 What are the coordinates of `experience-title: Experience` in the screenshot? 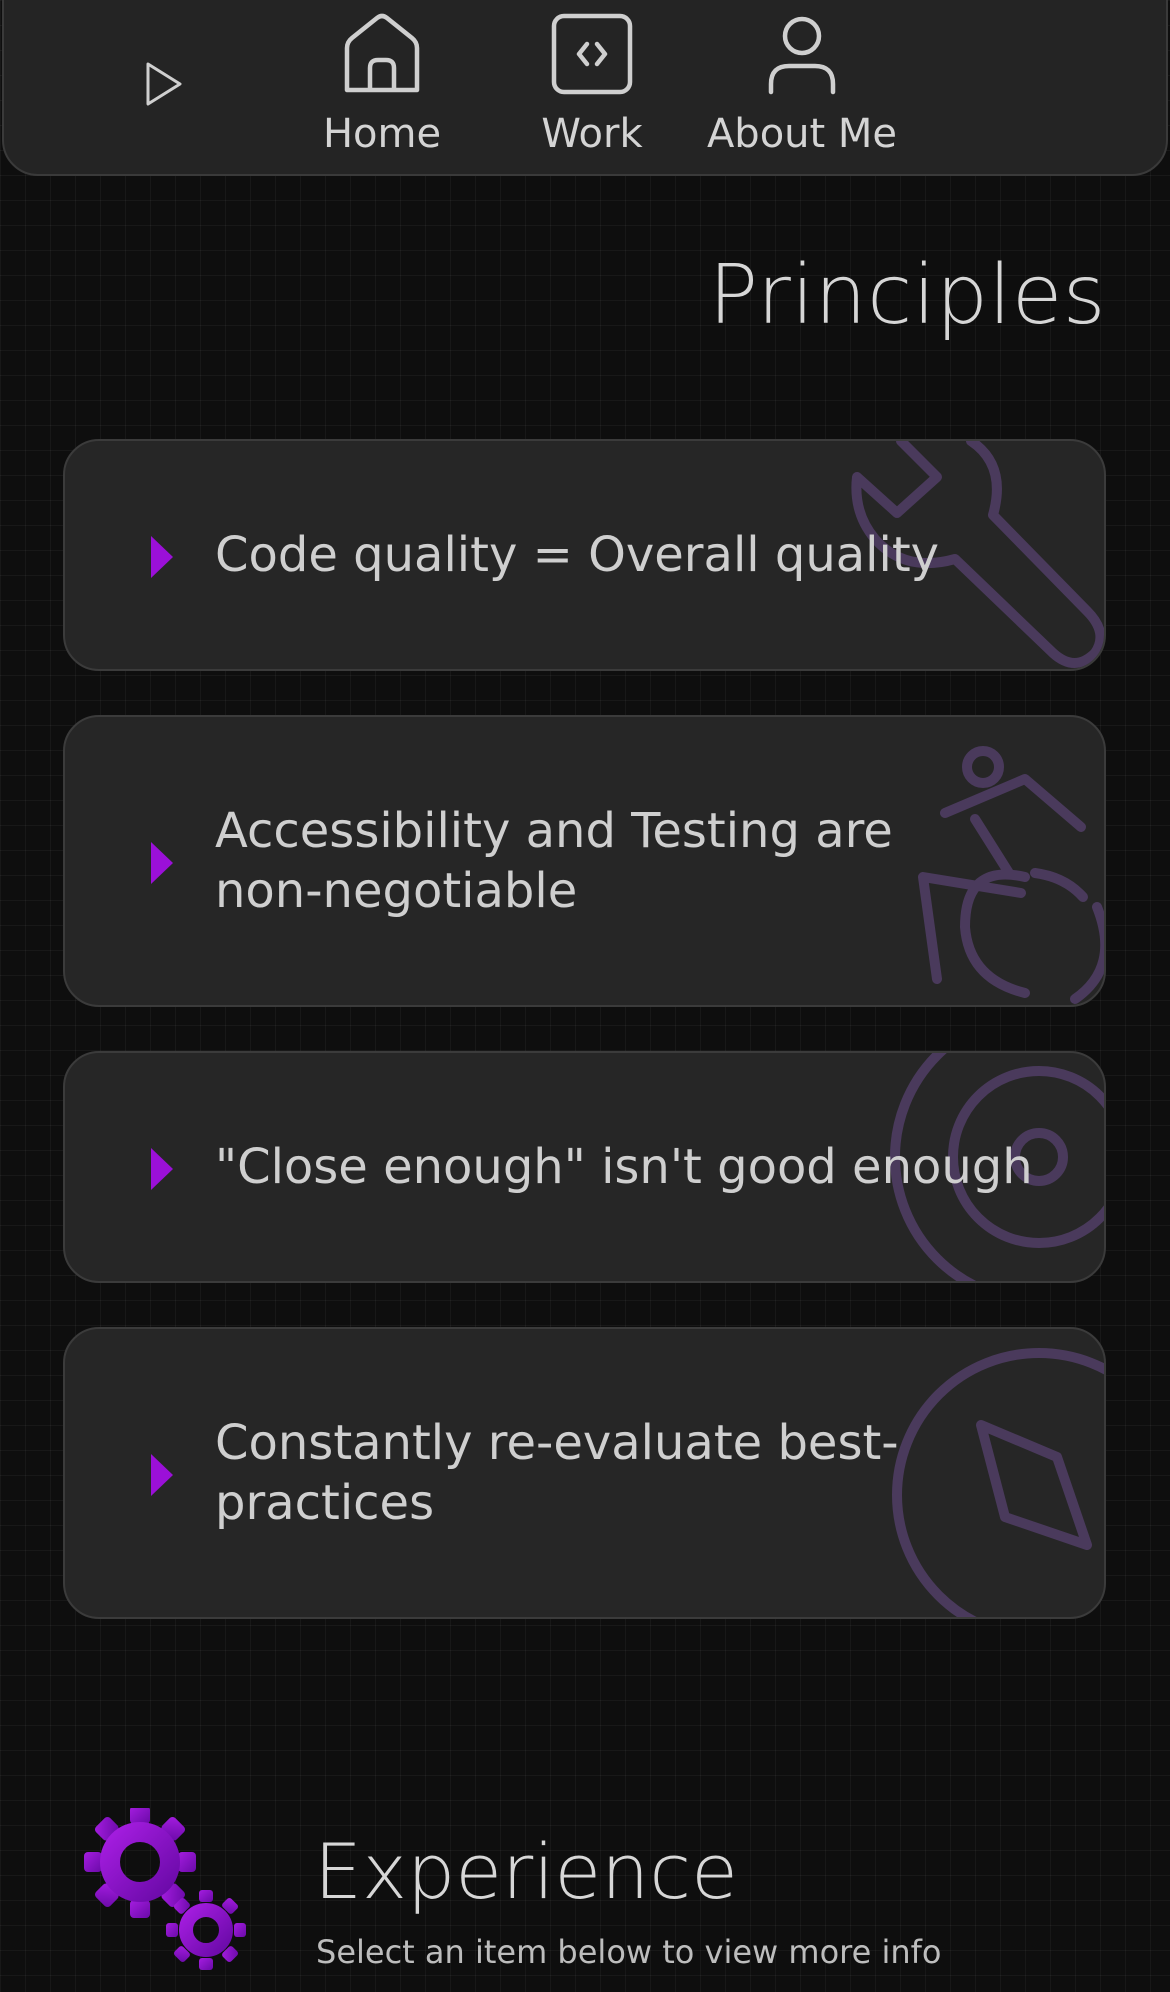 It's located at (526, 1871).